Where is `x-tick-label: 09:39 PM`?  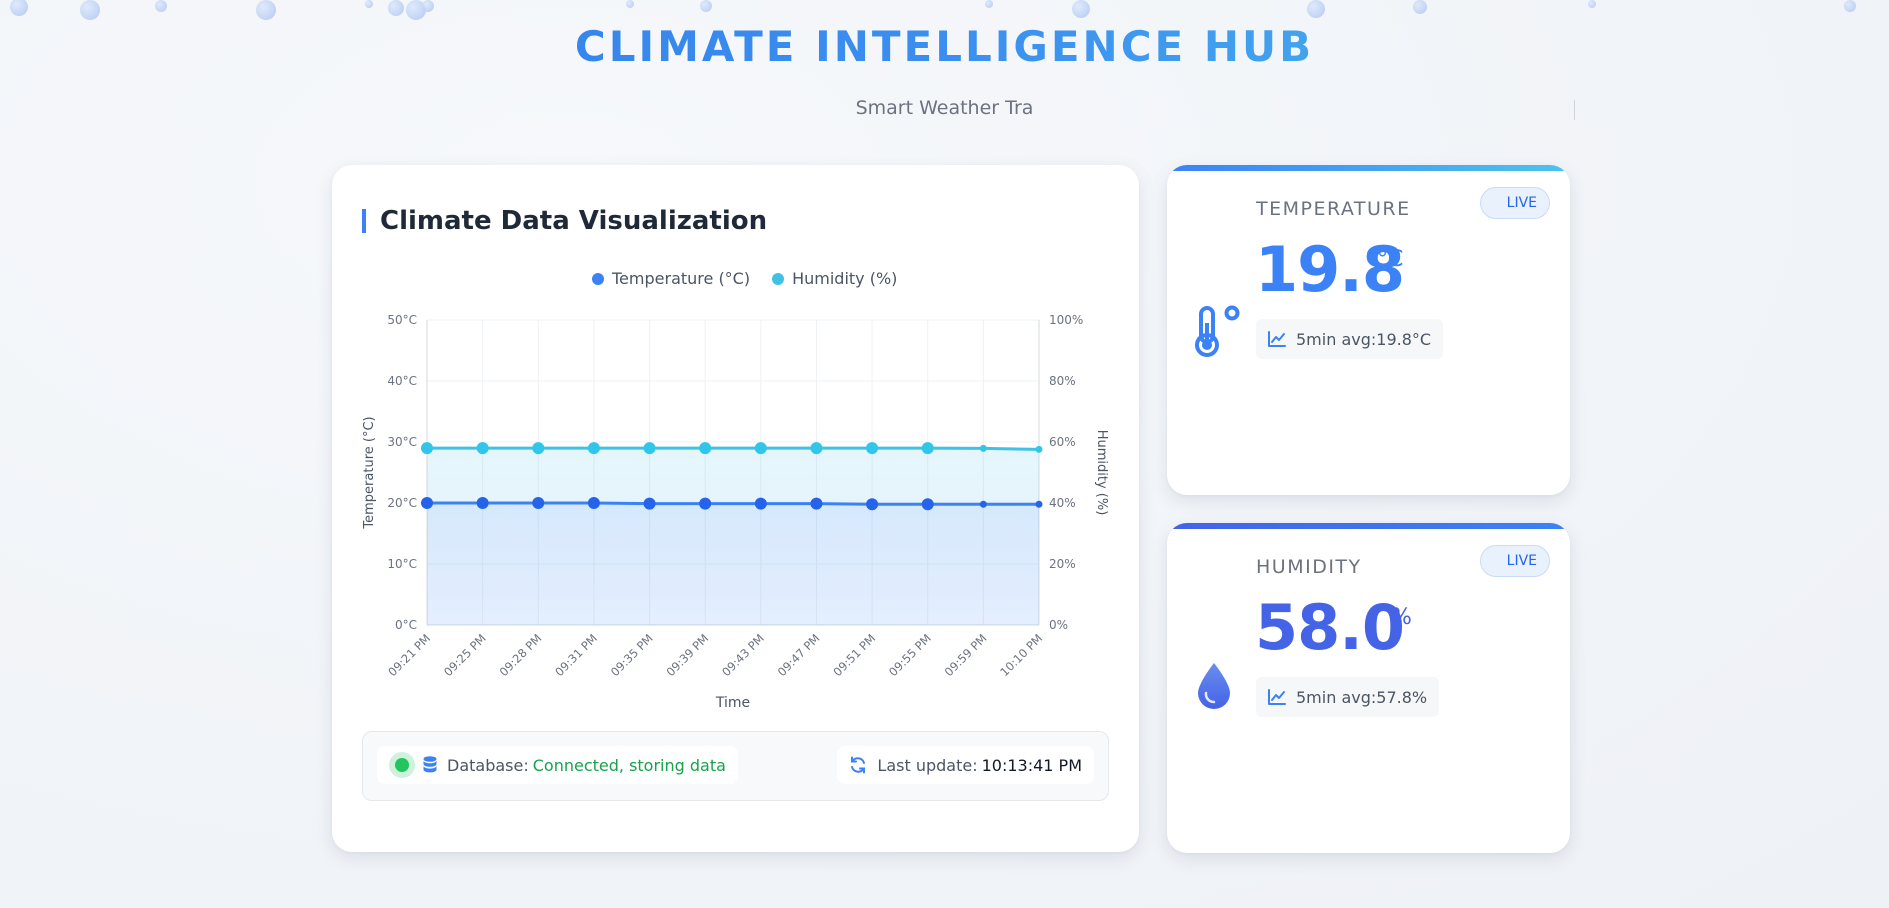 x-tick-label: 09:39 PM is located at coordinates (687, 655).